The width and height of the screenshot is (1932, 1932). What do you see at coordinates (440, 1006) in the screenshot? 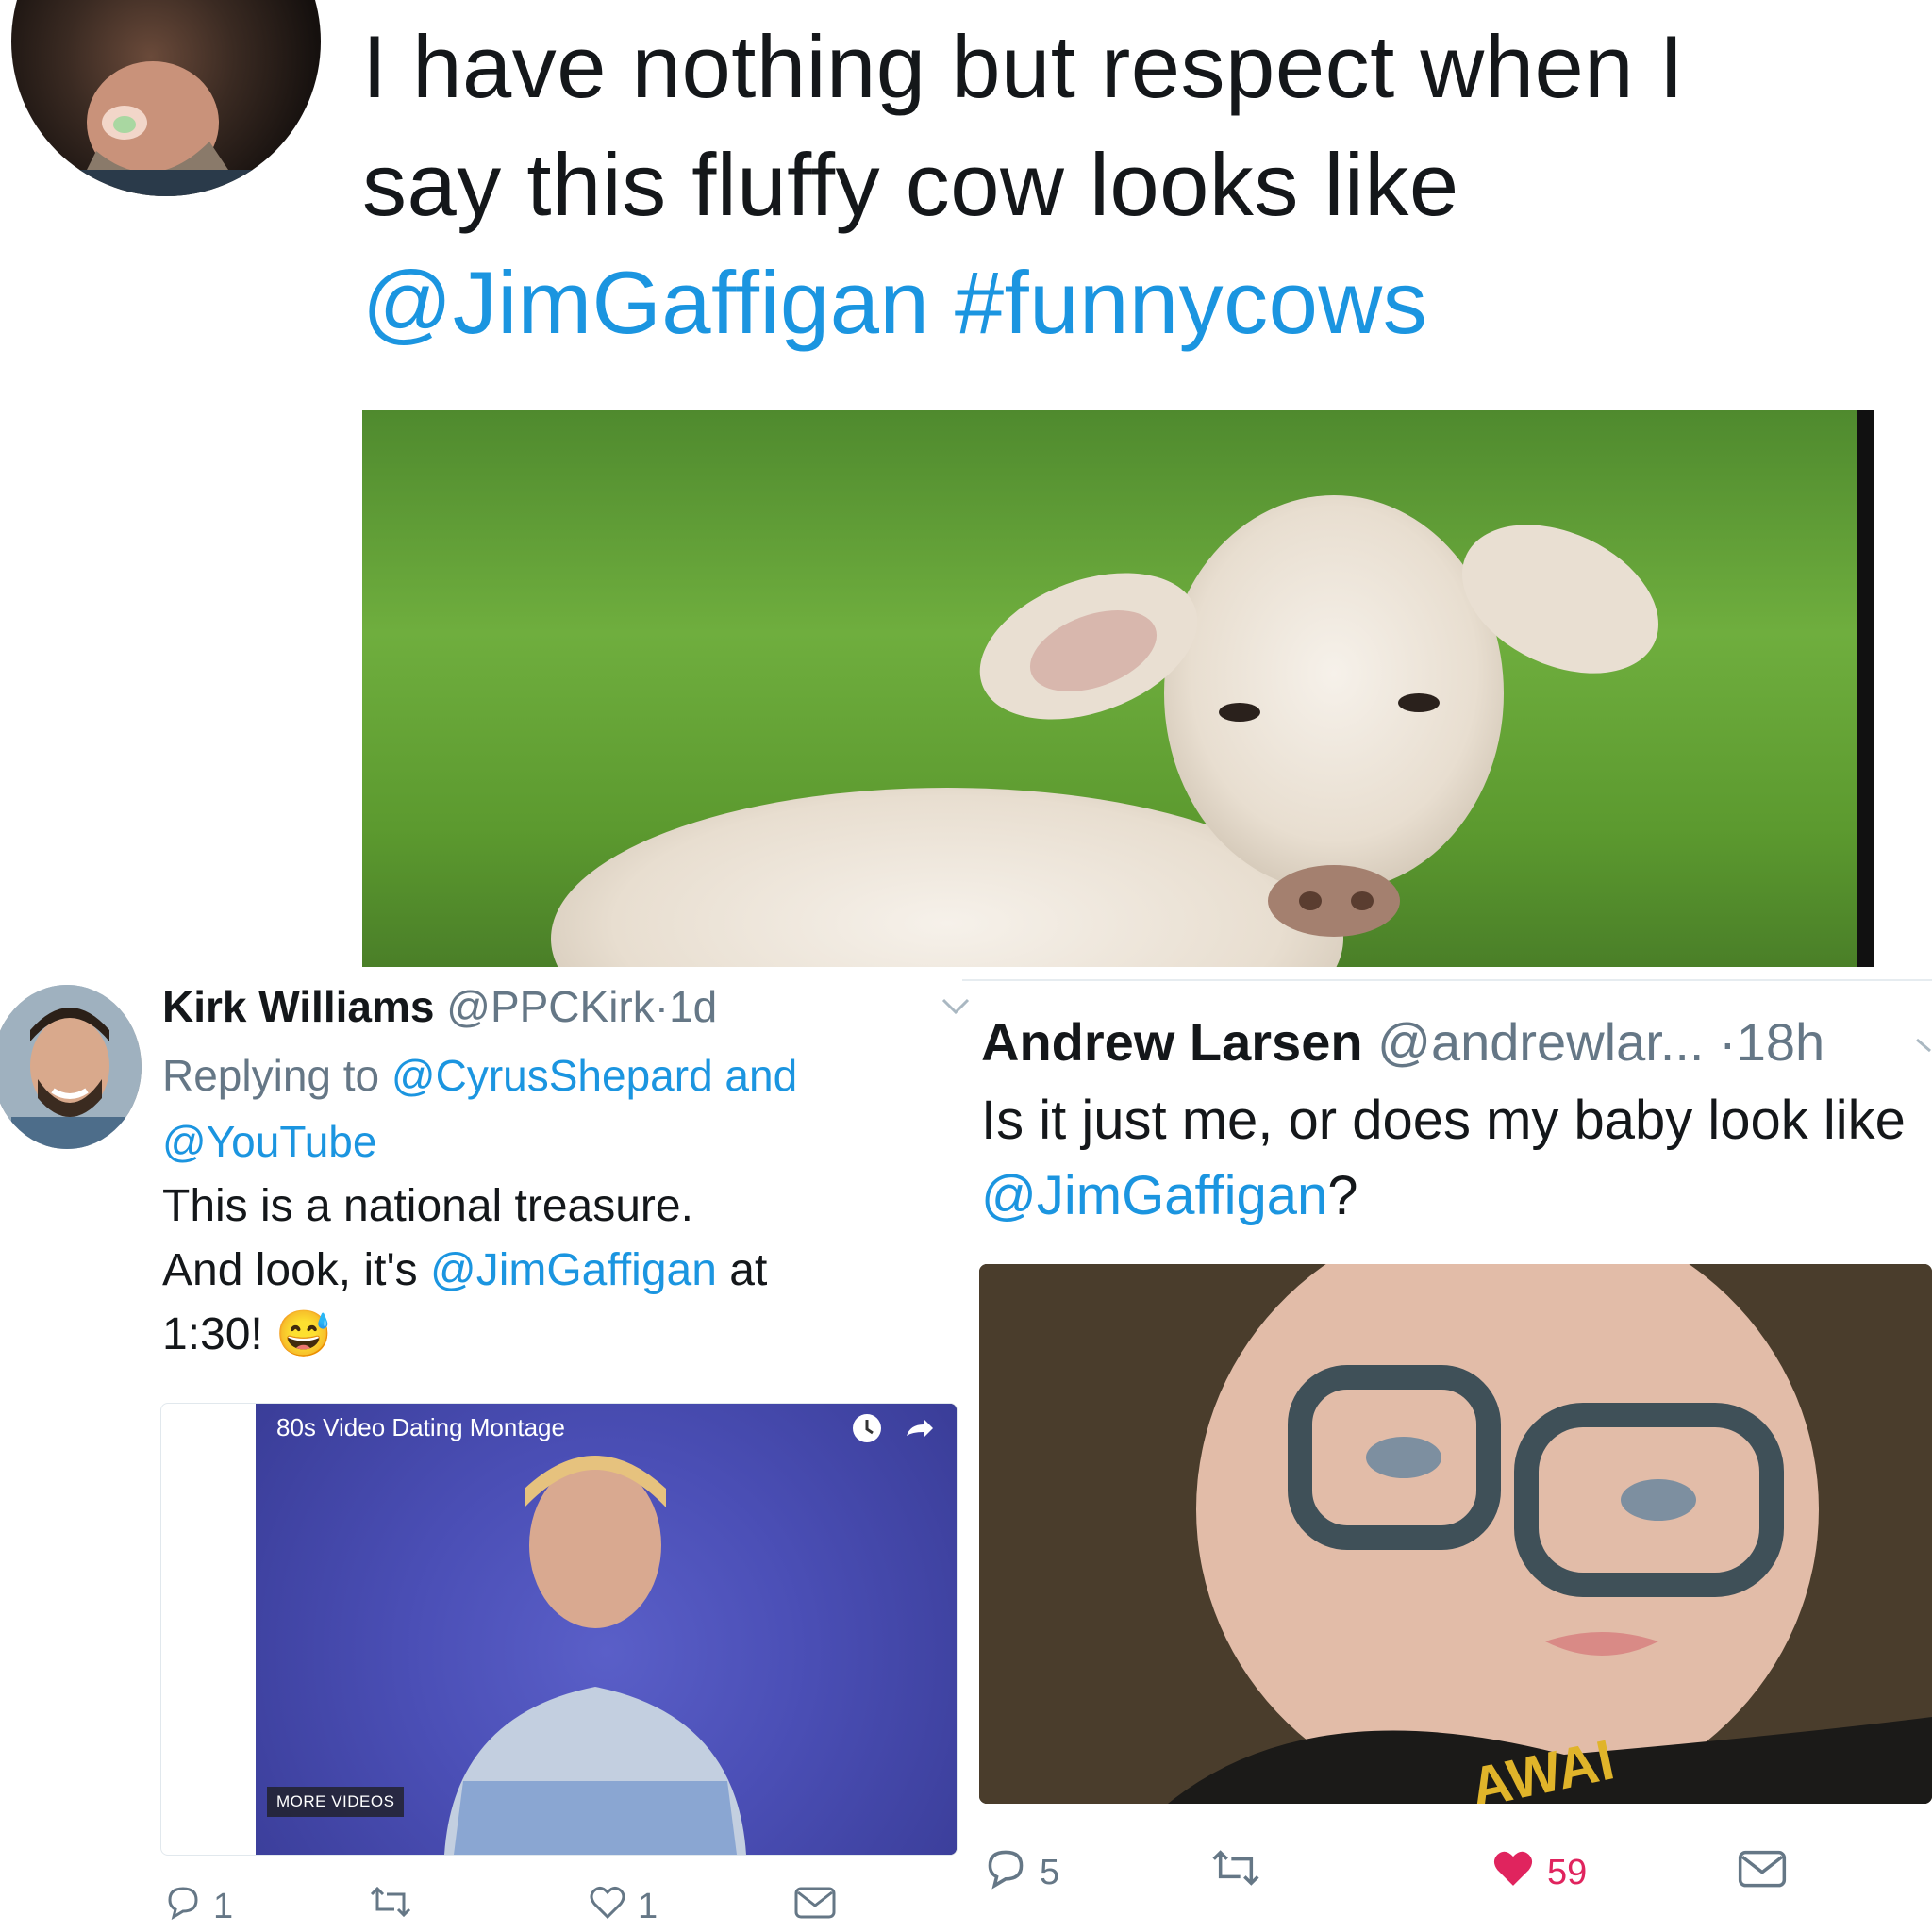
I see `kirk-tweet-header: Kirk Williams @PPCKirk·1d` at bounding box center [440, 1006].